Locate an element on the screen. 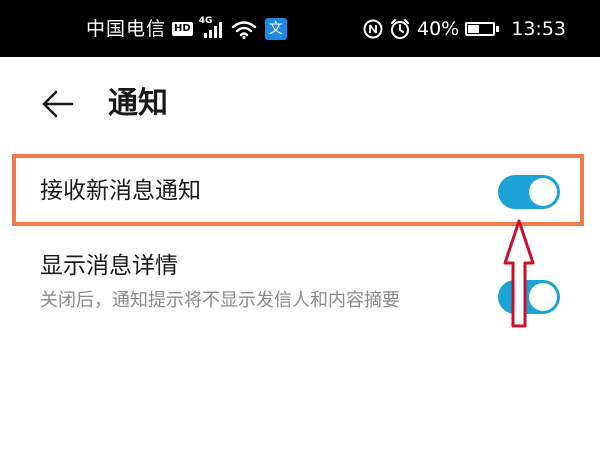 Image resolution: width=600 pixels, height=450 pixels. carrier-name: 中国电信 is located at coordinates (126, 29).